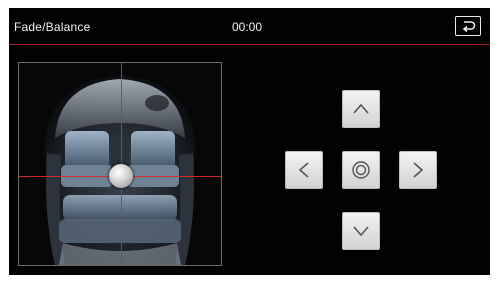  I want to click on balance-right-button, so click(418, 170).